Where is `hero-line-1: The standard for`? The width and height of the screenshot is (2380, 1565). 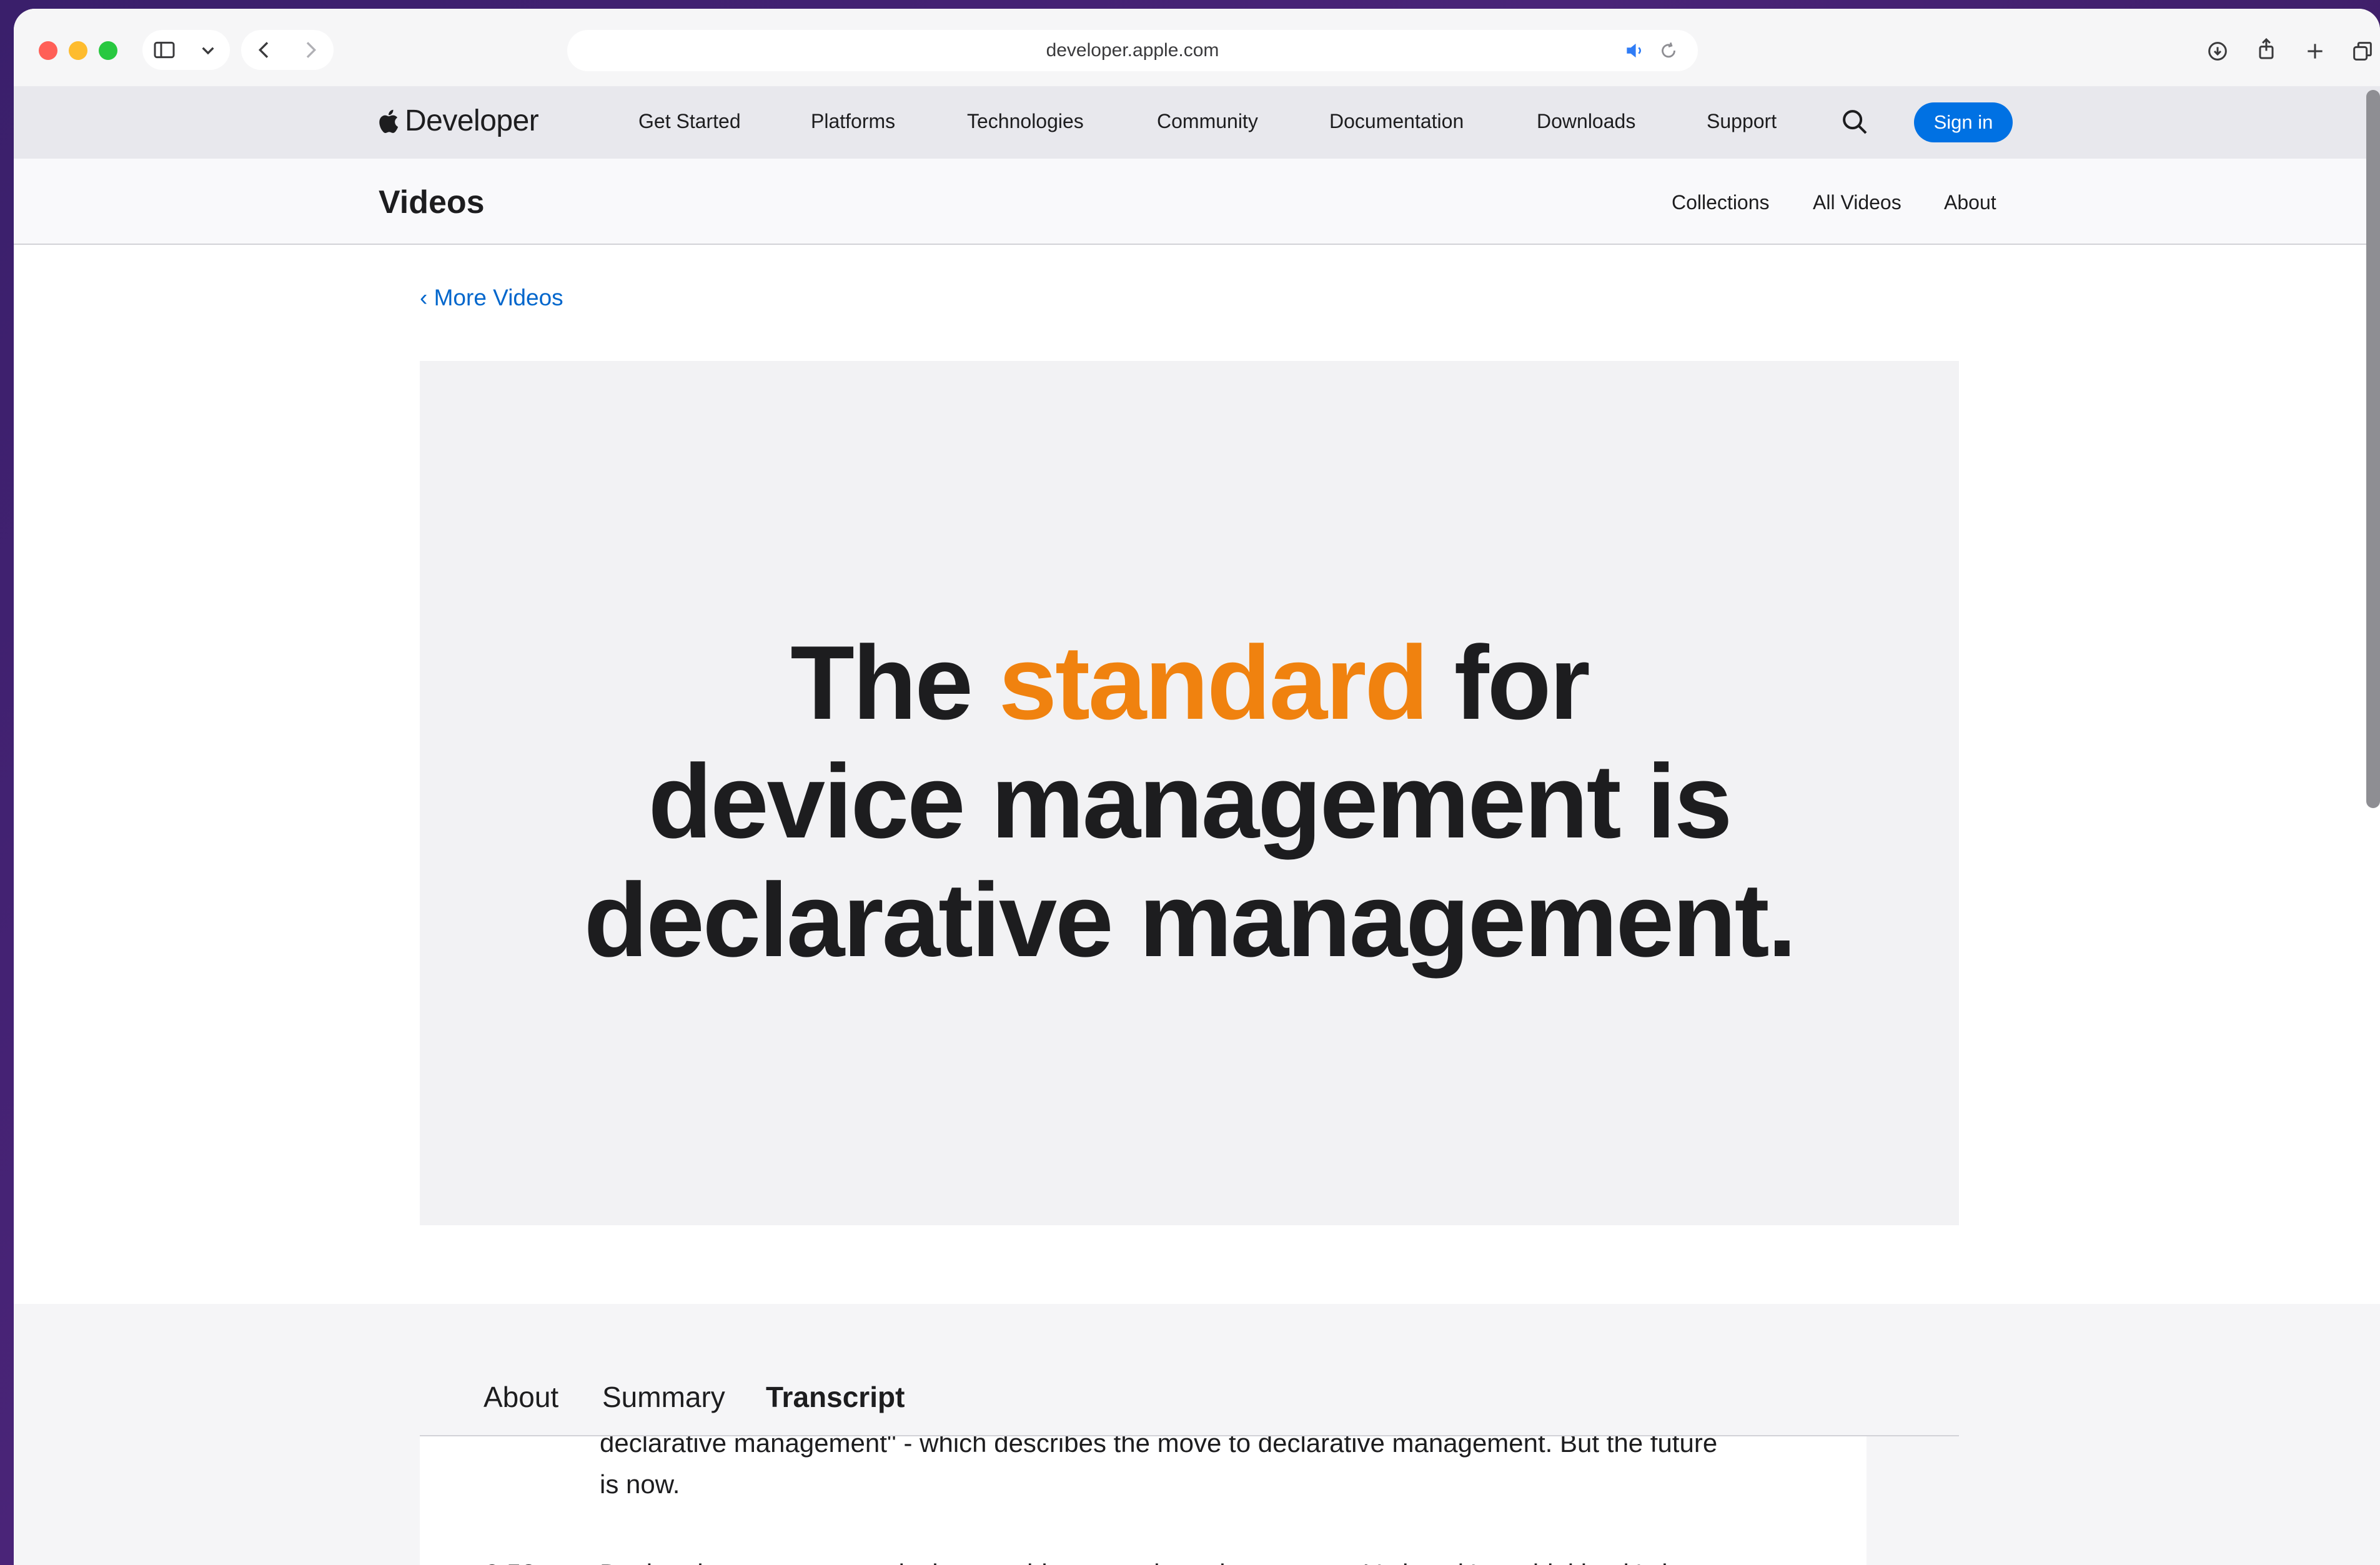
hero-line-1: The standard for is located at coordinates (1189, 682).